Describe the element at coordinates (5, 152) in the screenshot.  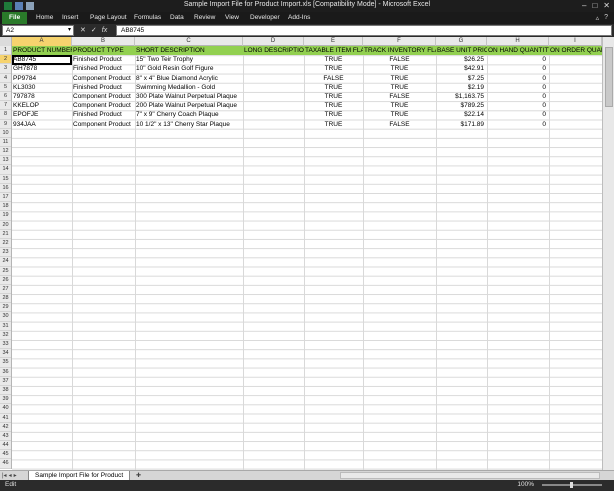
I see `row-header: 12` at that location.